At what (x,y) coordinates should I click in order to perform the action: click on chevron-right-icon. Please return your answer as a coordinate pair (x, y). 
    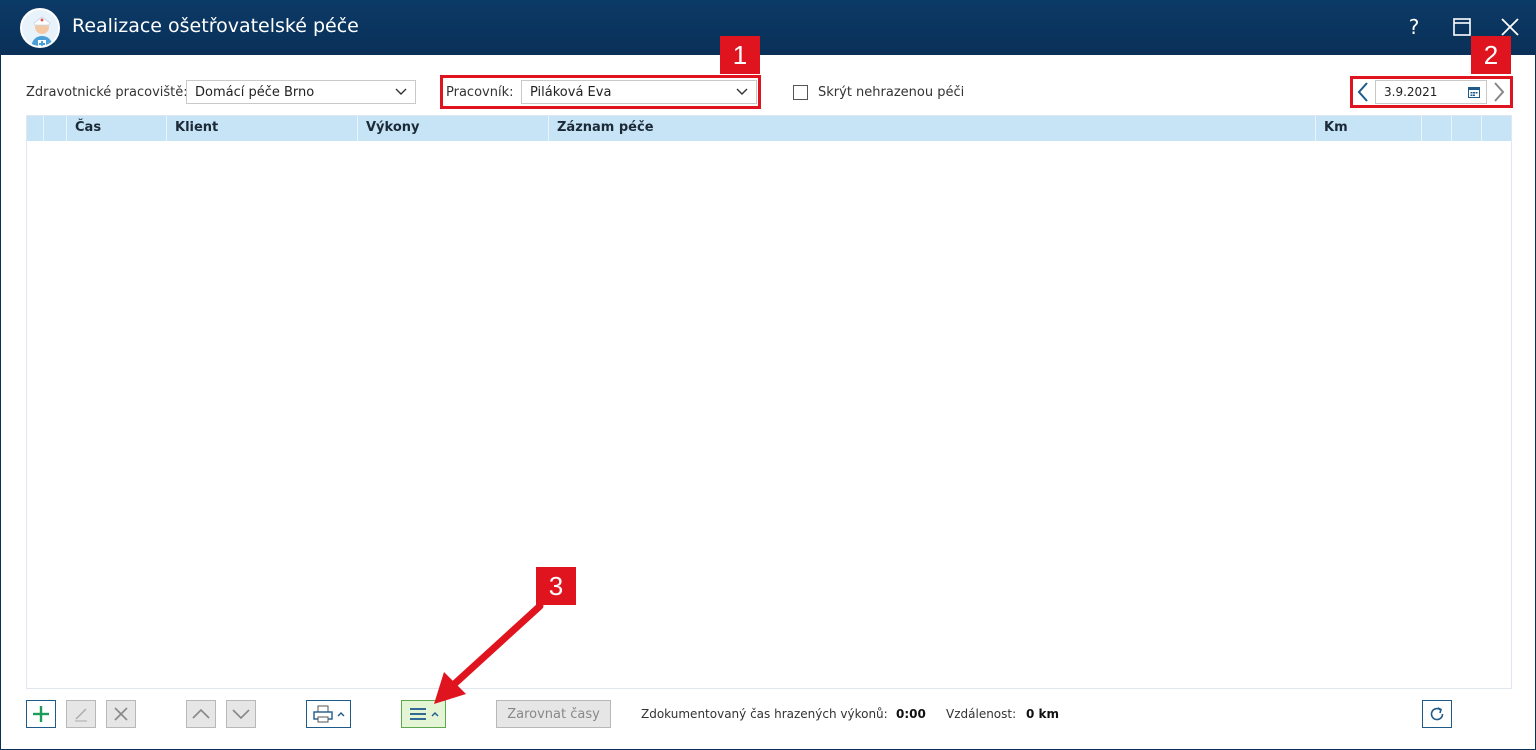
    Looking at the image, I should click on (1499, 92).